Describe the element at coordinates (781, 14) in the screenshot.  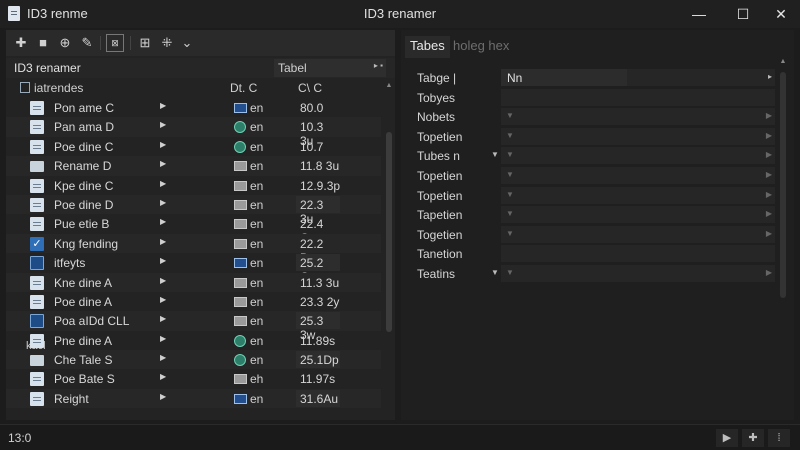
I see `close-button: ✕` at that location.